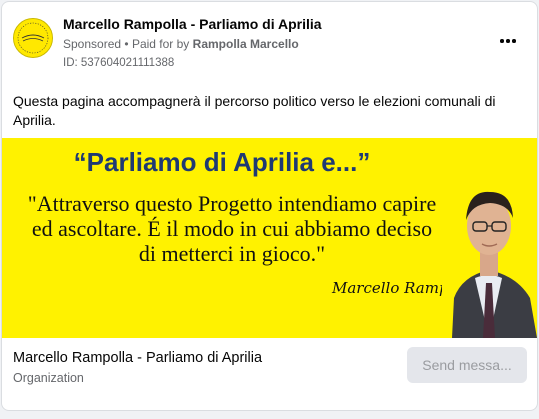  Describe the element at coordinates (119, 63) in the screenshot. I see `ad-id: ID: 537604021111388` at that location.